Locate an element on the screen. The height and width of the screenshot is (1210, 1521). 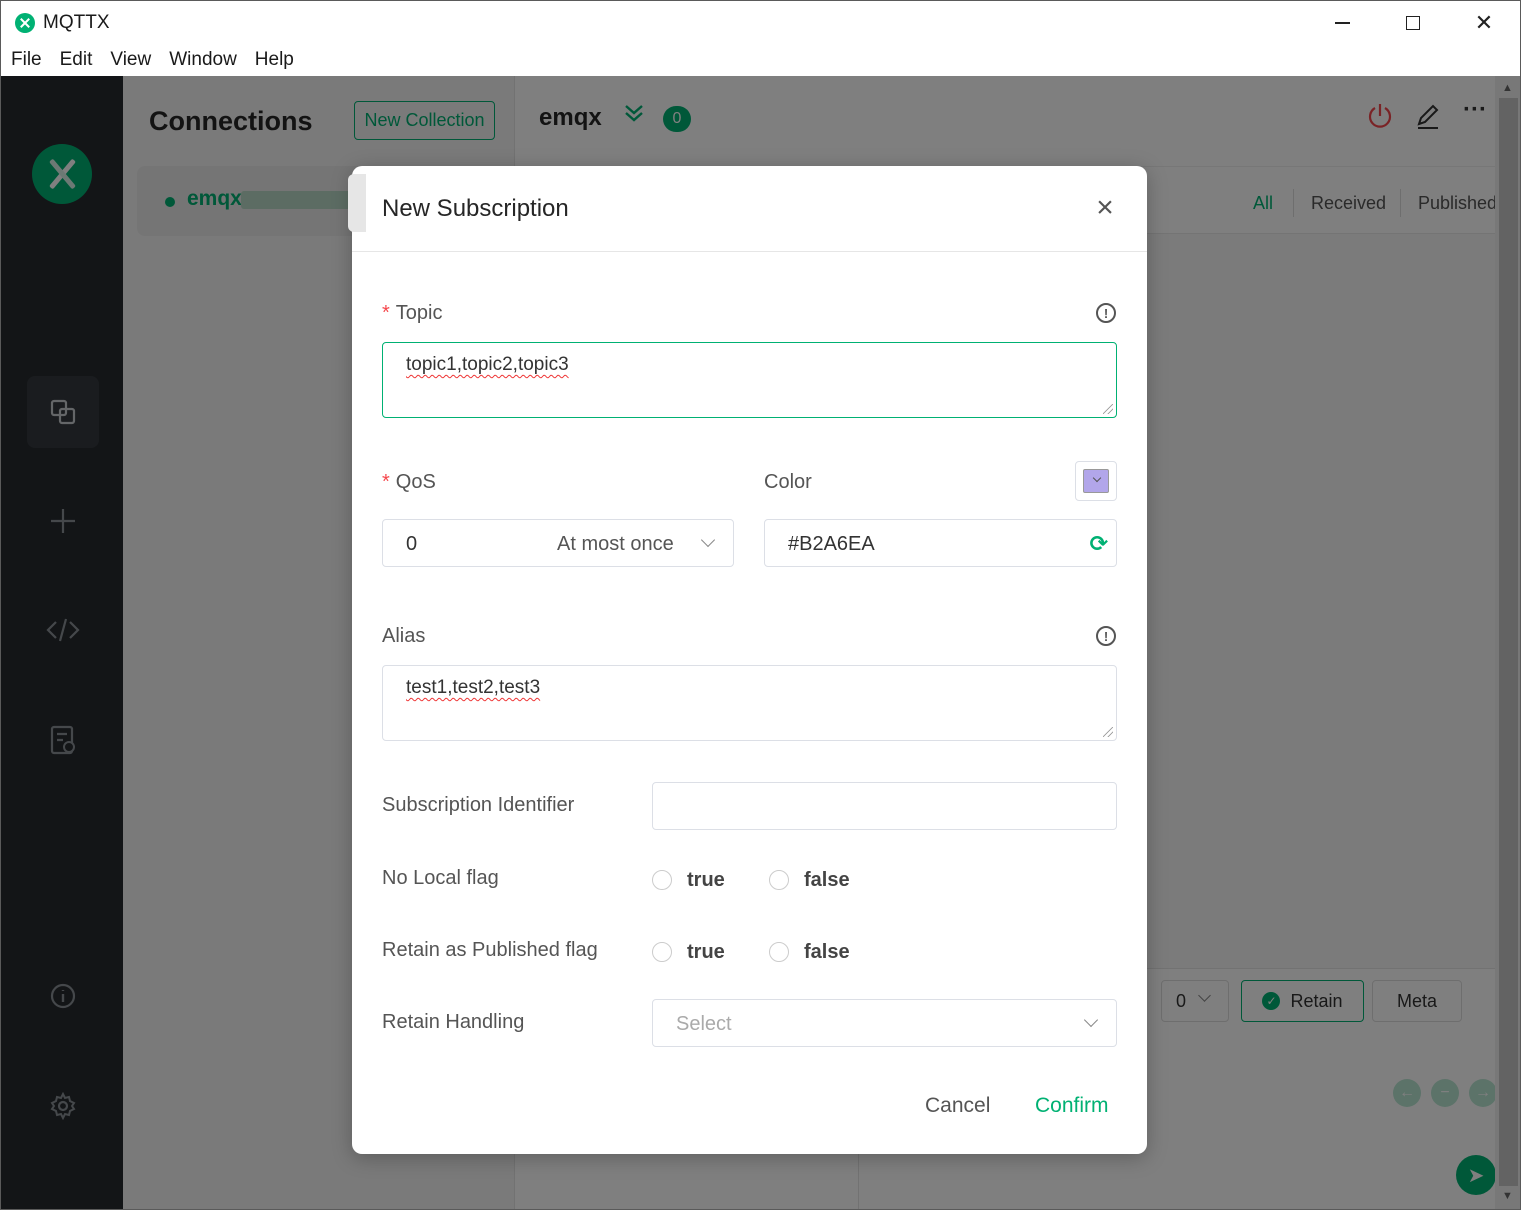
alias-input: test1,test2,test3 is located at coordinates (749, 703).